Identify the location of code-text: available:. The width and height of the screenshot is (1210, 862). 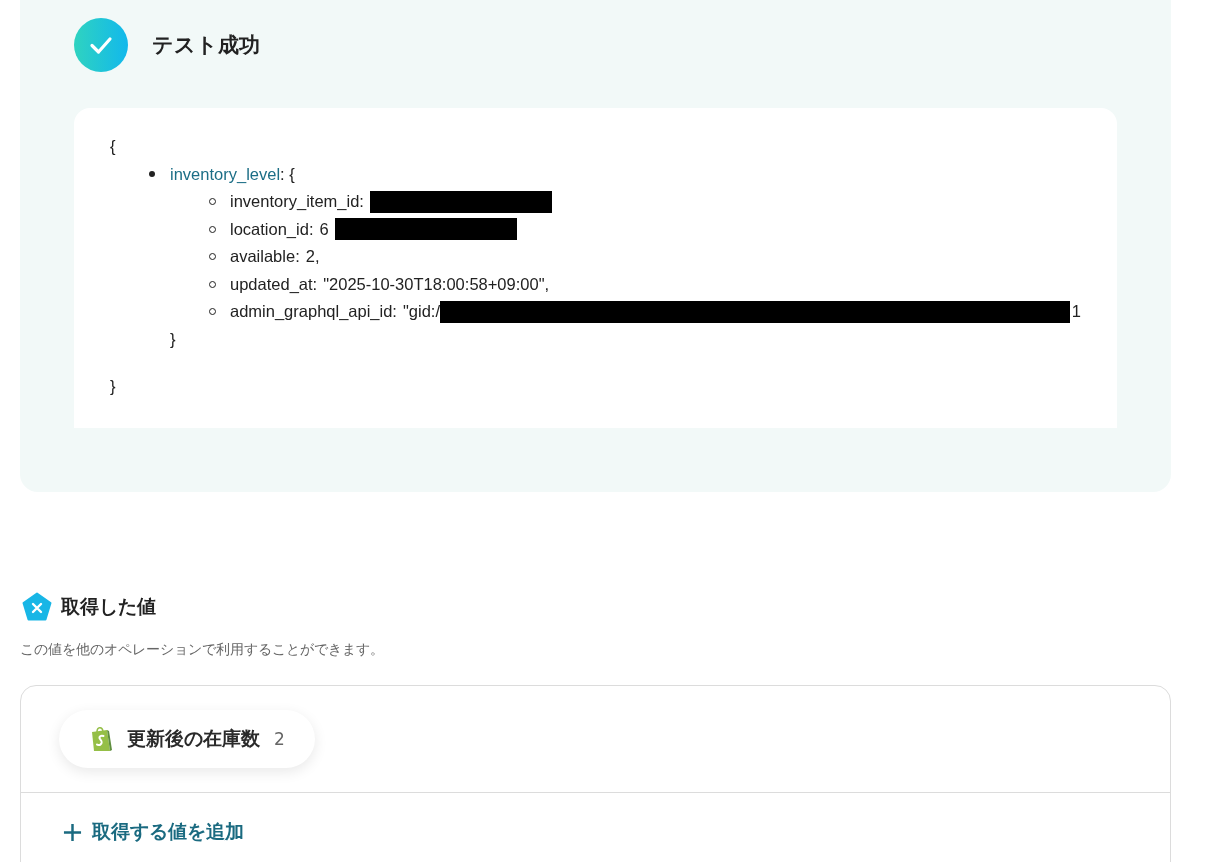
(265, 257).